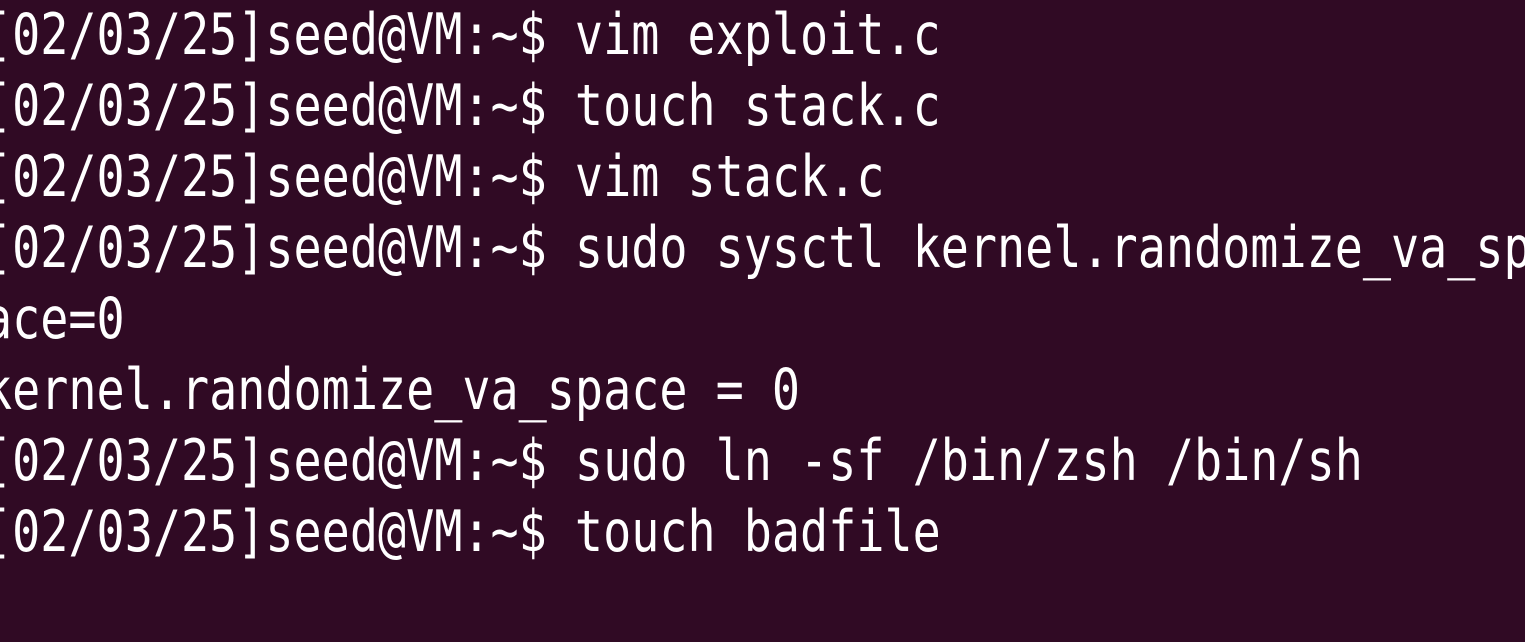  Describe the element at coordinates (400, 390) in the screenshot. I see `terminal-line: kernel.randomize_va_space = 0` at that location.